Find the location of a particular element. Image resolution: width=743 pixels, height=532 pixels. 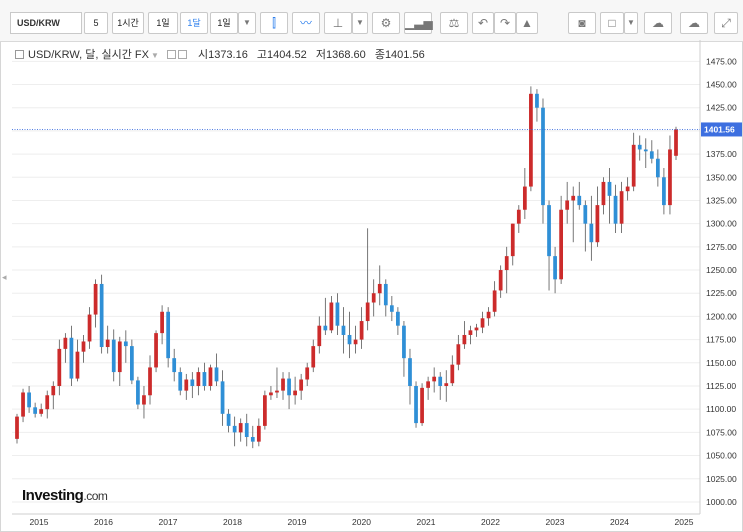

x-tick-label: 2025 is located at coordinates (684, 522).